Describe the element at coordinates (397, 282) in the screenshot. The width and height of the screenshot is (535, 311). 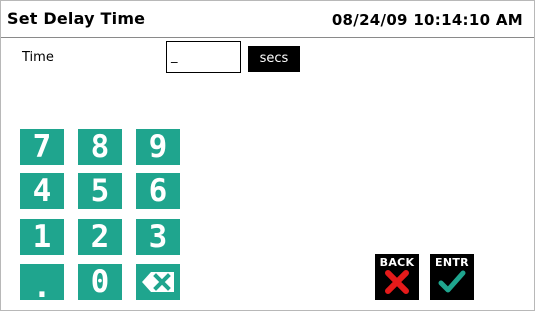
I see `x-mark-icon` at that location.